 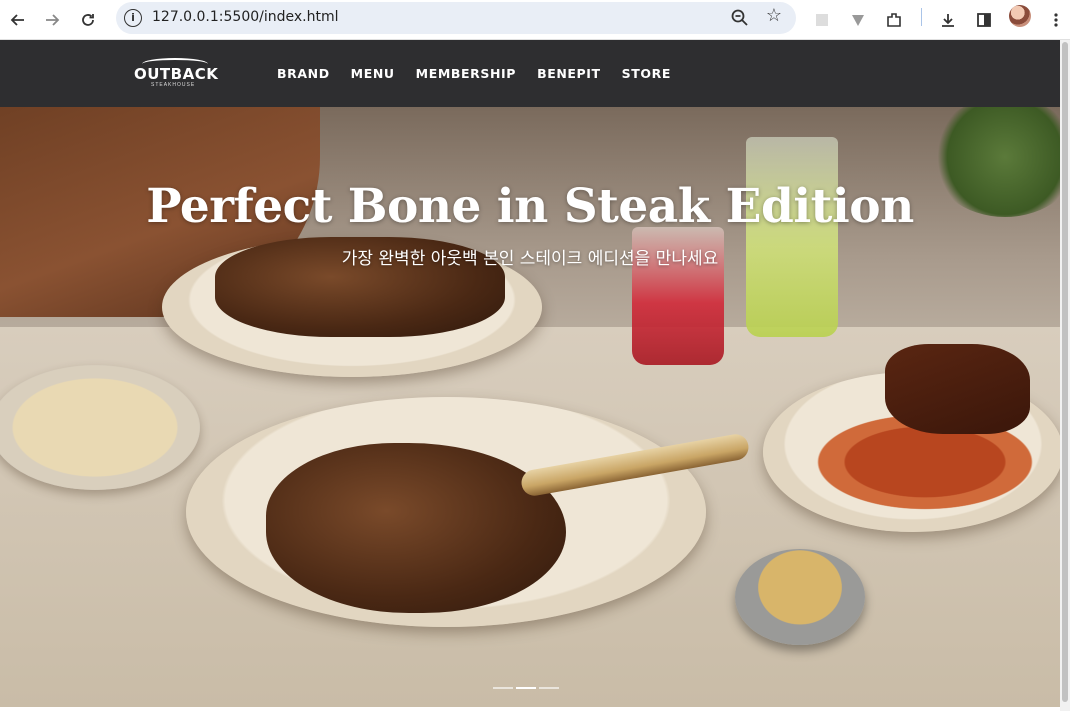 I want to click on seasoning-pot-image, so click(x=800, y=597).